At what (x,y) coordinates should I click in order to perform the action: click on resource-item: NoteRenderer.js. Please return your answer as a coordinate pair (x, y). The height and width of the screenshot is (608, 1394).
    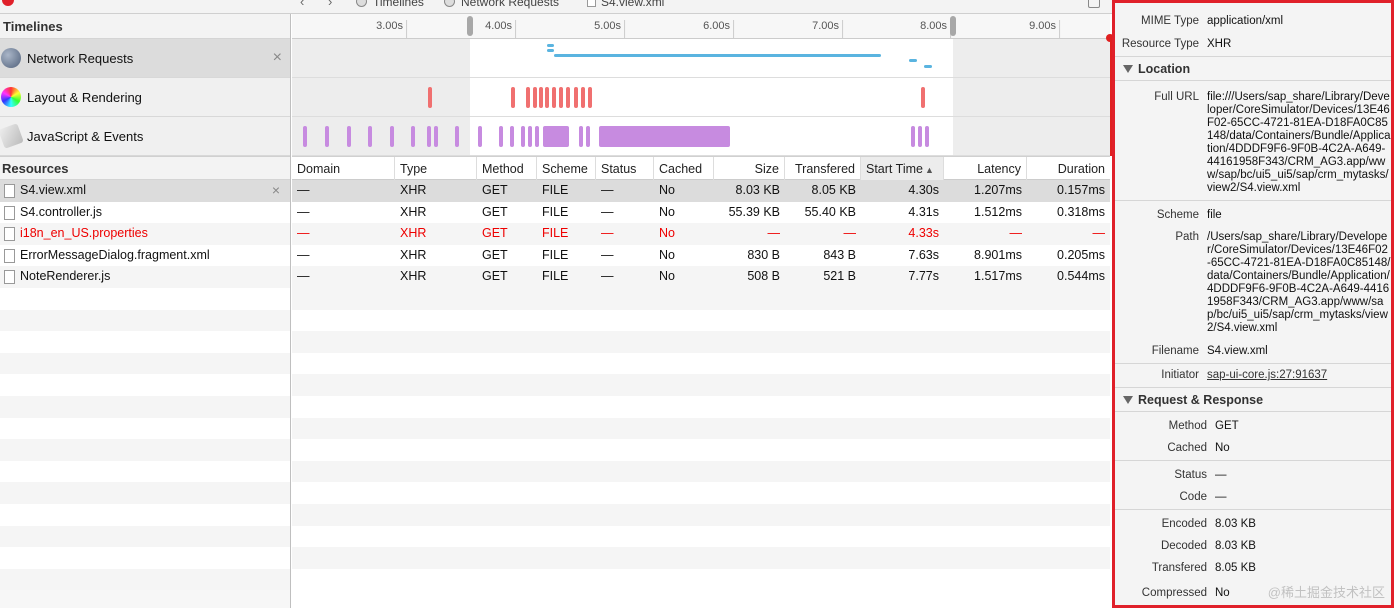
    Looking at the image, I should click on (145, 277).